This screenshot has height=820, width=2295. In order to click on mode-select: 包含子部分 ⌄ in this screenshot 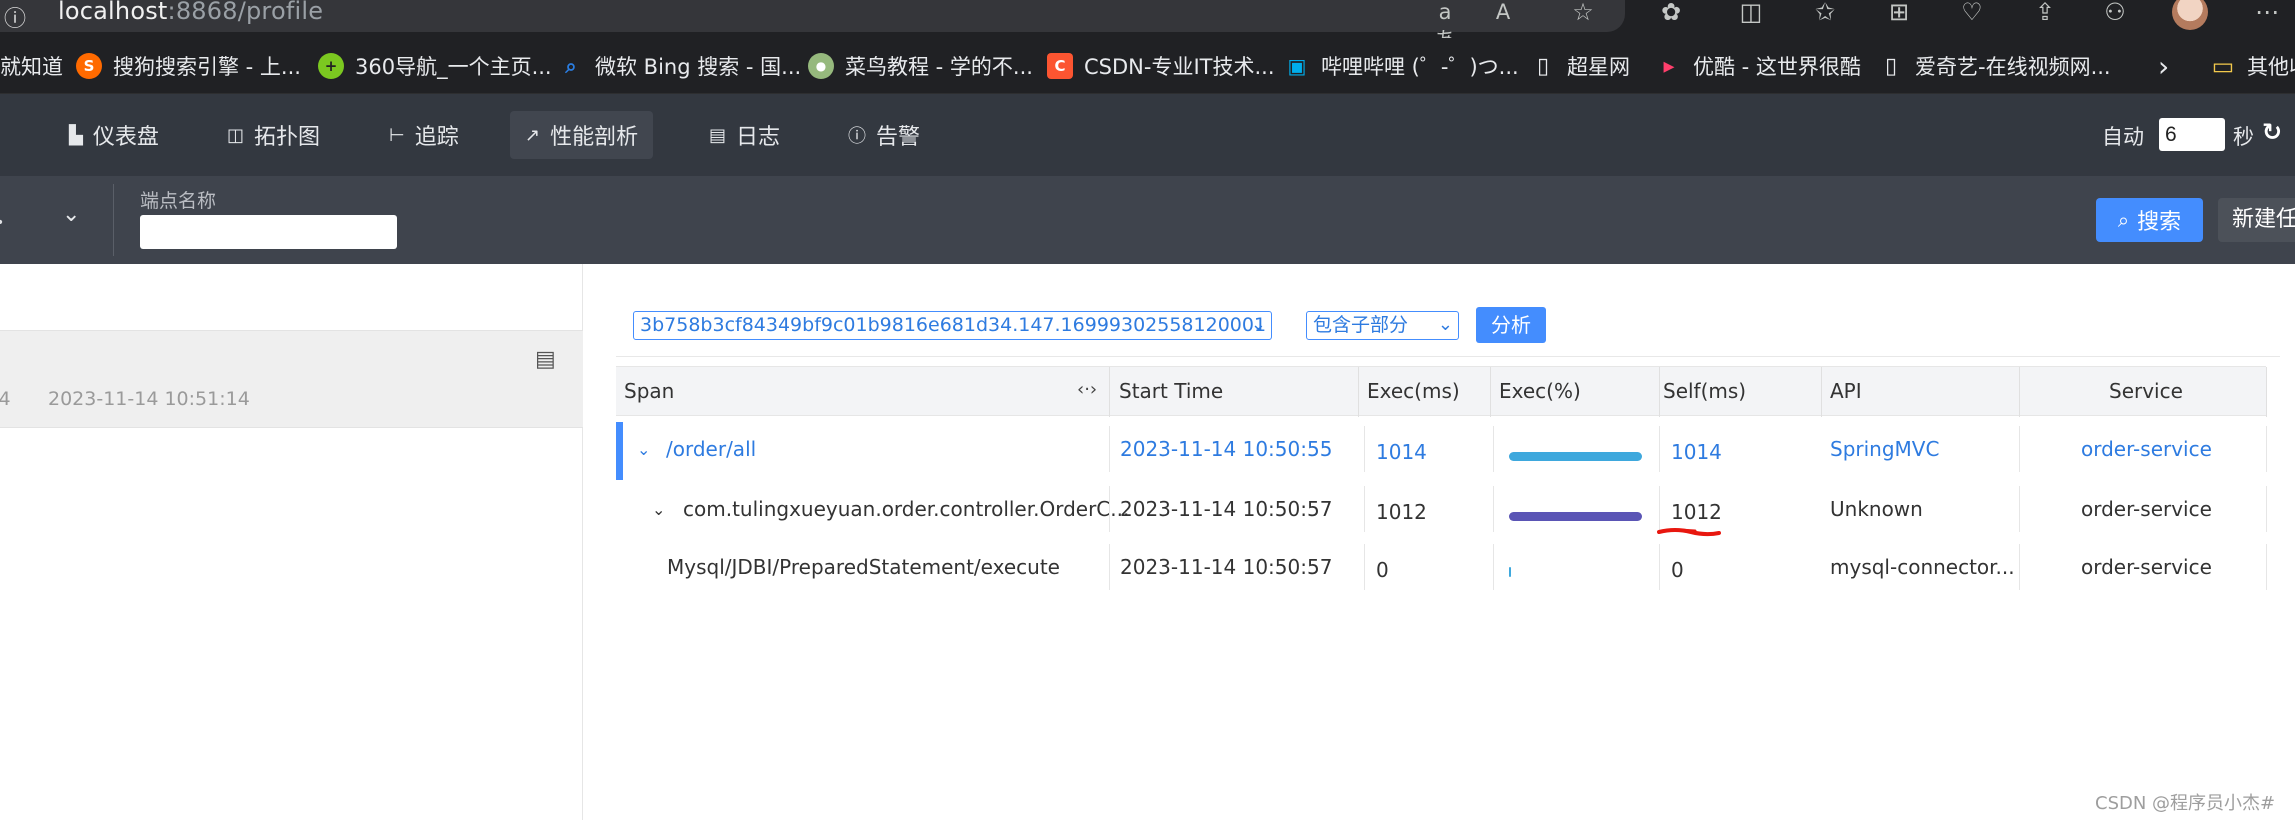, I will do `click(1382, 325)`.